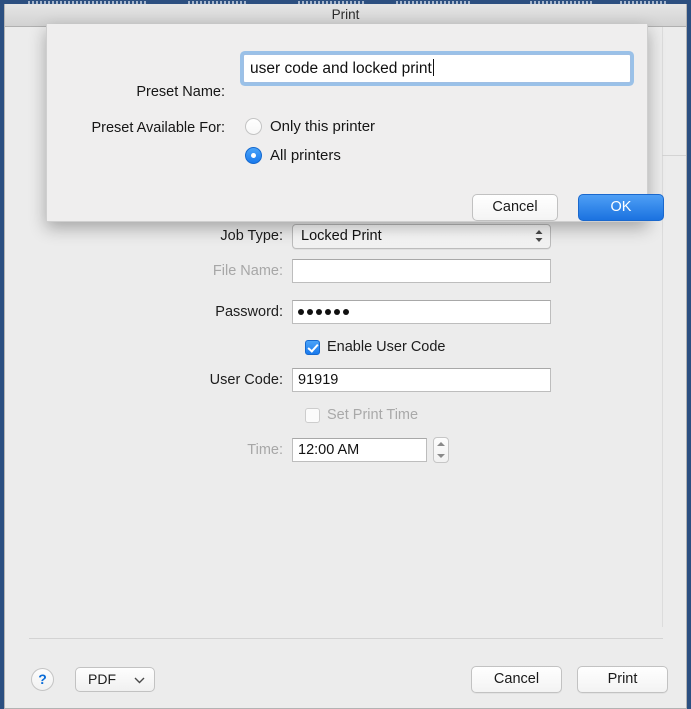  What do you see at coordinates (102, 679) in the screenshot?
I see `pdf-menu-label: PDF` at bounding box center [102, 679].